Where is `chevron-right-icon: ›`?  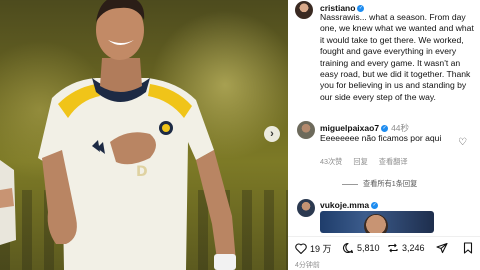 chevron-right-icon: › is located at coordinates (272, 134).